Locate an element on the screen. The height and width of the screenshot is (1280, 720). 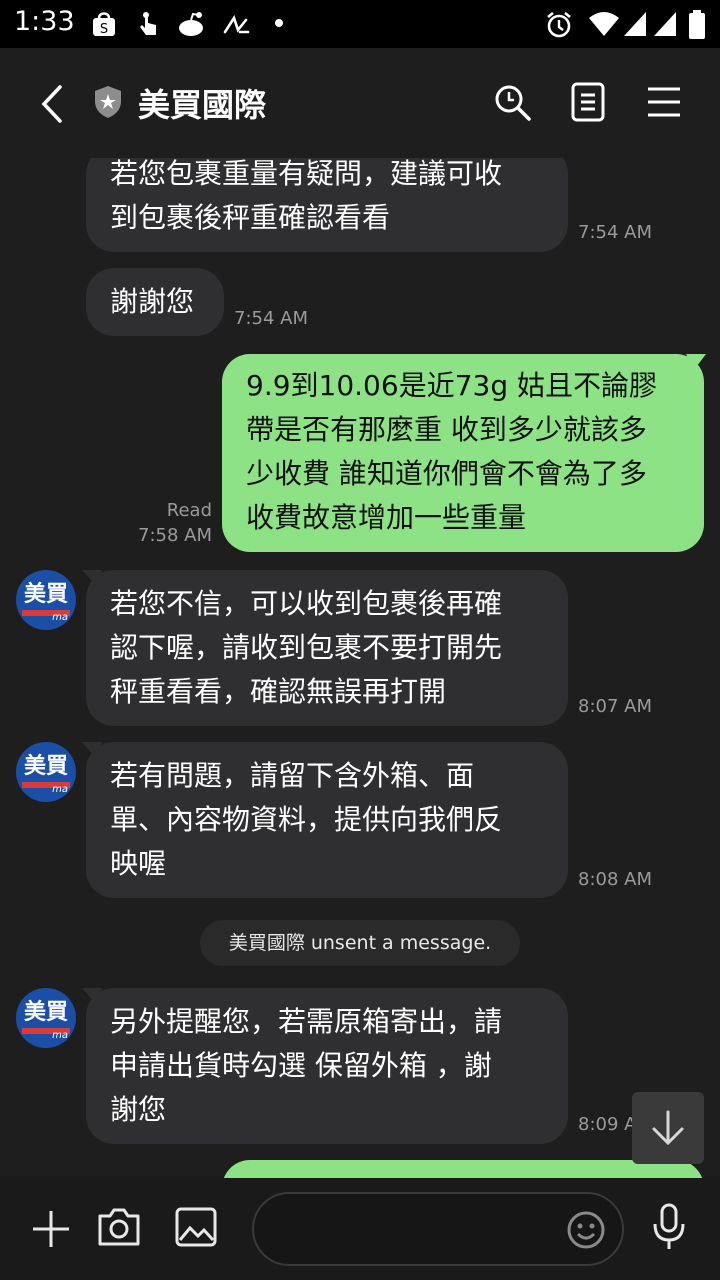
signal-2-icon is located at coordinates (665, 24).